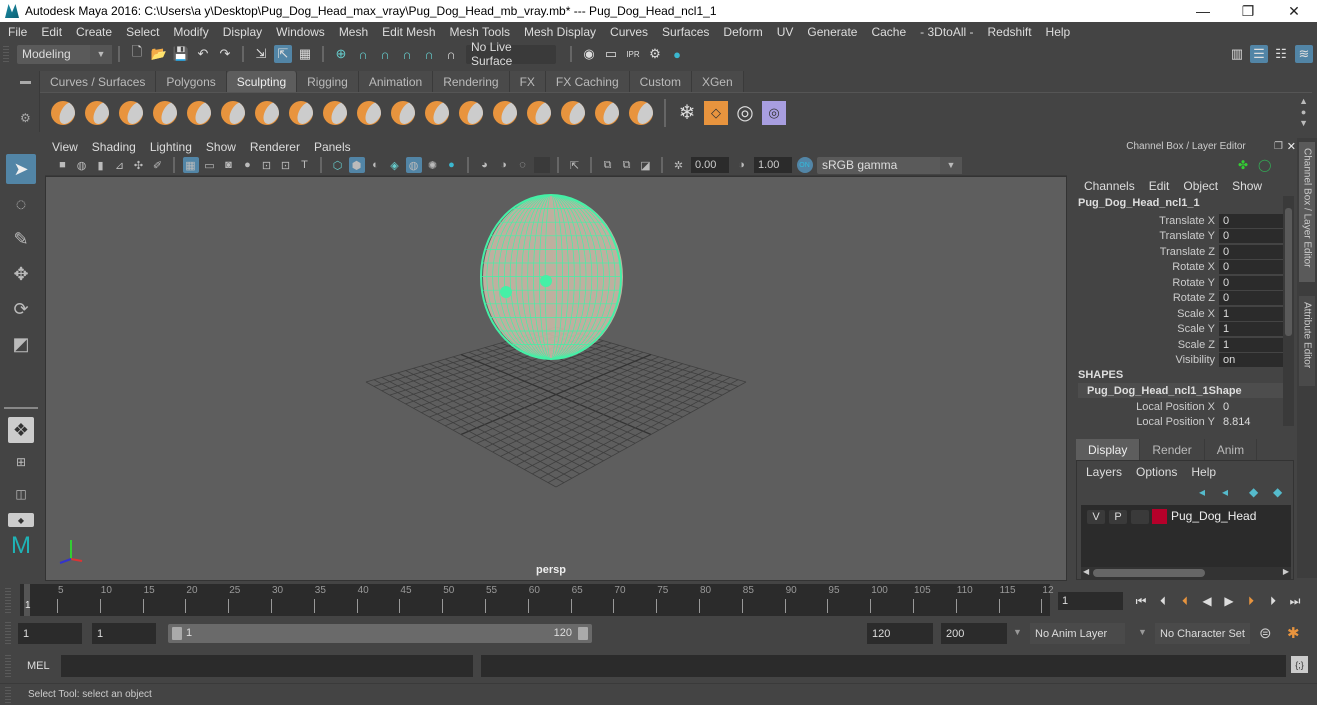  What do you see at coordinates (97, 112) in the screenshot?
I see `smooth-tool-icon` at bounding box center [97, 112].